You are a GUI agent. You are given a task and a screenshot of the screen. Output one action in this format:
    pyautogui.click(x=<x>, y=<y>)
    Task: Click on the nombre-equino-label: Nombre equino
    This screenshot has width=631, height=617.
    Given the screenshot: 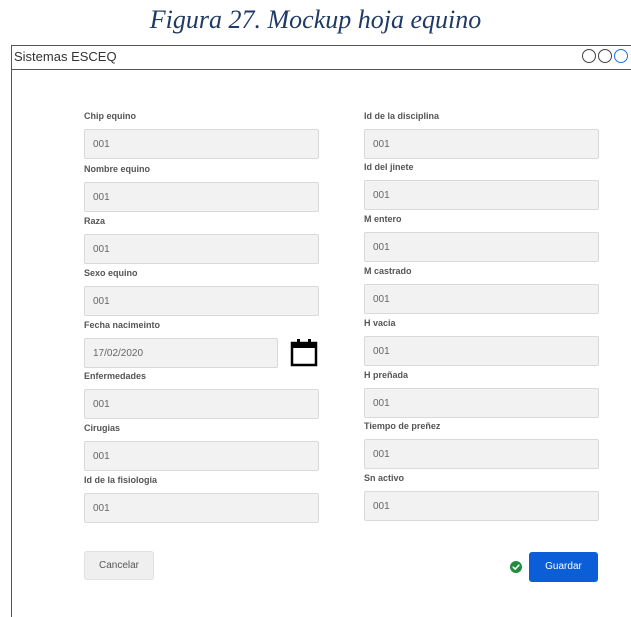 What is the action you would take?
    pyautogui.click(x=117, y=169)
    